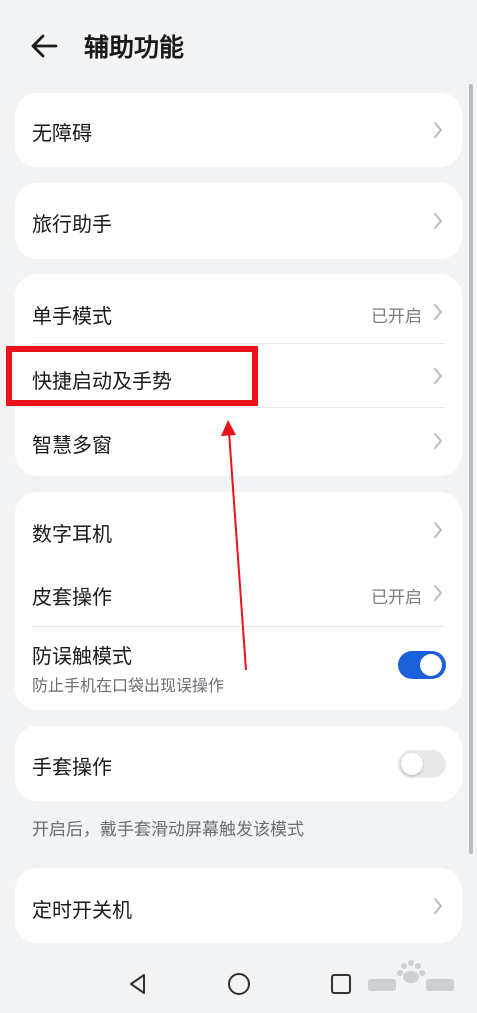 This screenshot has width=477, height=1013. Describe the element at coordinates (138, 984) in the screenshot. I see `triangle-back-icon` at that location.